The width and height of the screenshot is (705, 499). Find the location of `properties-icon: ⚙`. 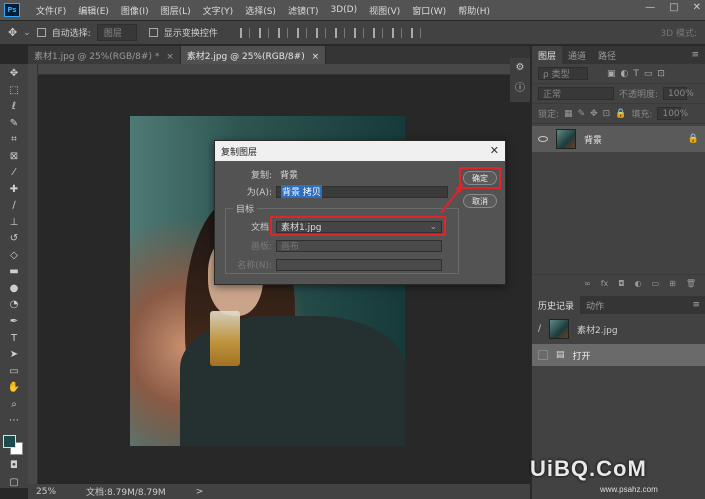

properties-icon: ⚙ is located at coordinates (520, 67).